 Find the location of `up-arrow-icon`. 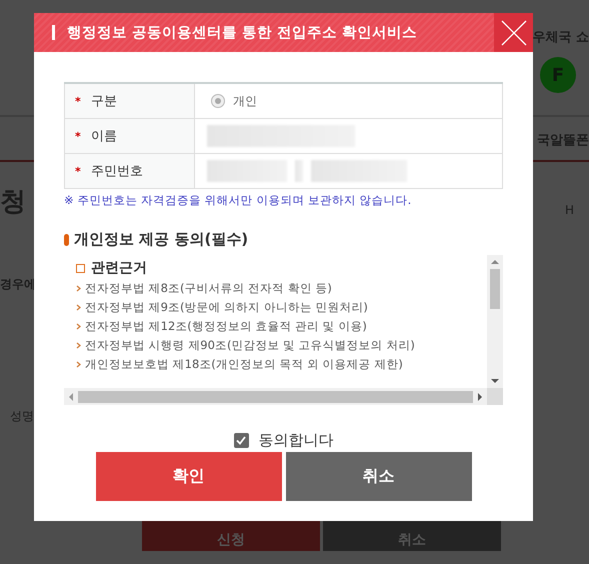

up-arrow-icon is located at coordinates (495, 262).